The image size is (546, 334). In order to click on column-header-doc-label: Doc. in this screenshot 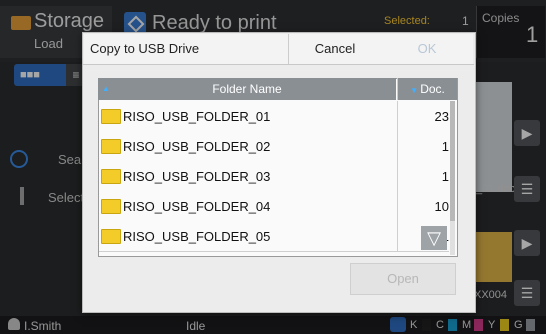, I will do `click(432, 89)`.